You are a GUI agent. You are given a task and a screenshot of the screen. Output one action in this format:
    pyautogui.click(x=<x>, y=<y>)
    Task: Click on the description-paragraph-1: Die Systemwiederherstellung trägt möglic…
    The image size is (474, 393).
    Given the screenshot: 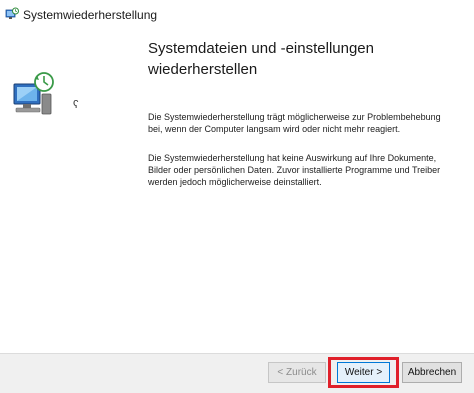 What is the action you would take?
    pyautogui.click(x=294, y=123)
    